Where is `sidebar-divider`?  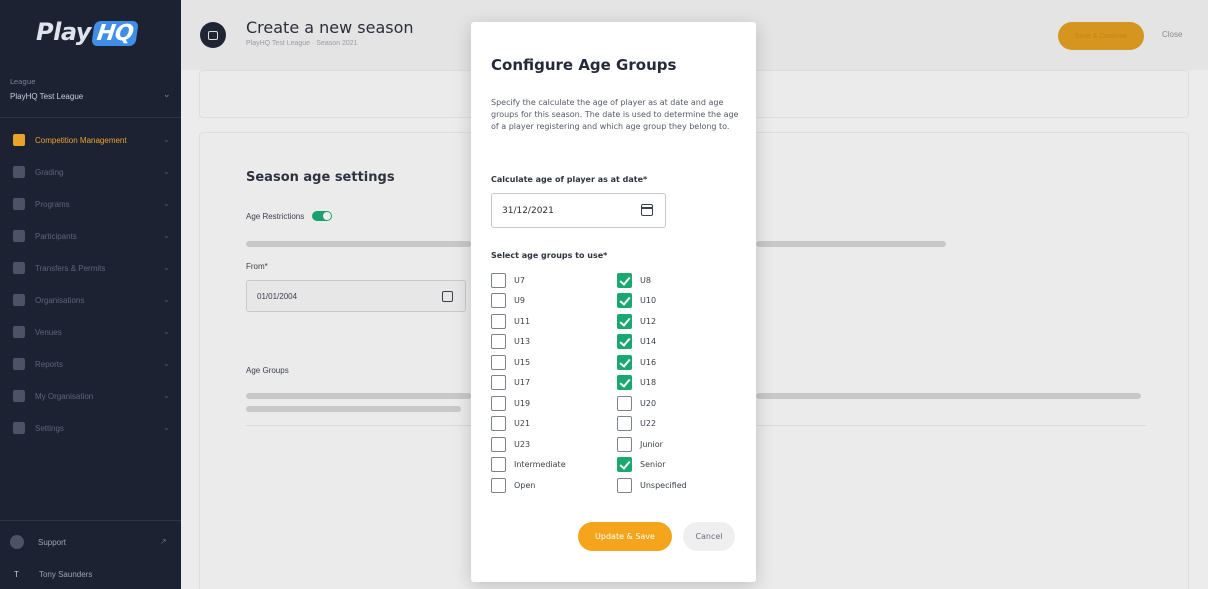 sidebar-divider is located at coordinates (90, 117).